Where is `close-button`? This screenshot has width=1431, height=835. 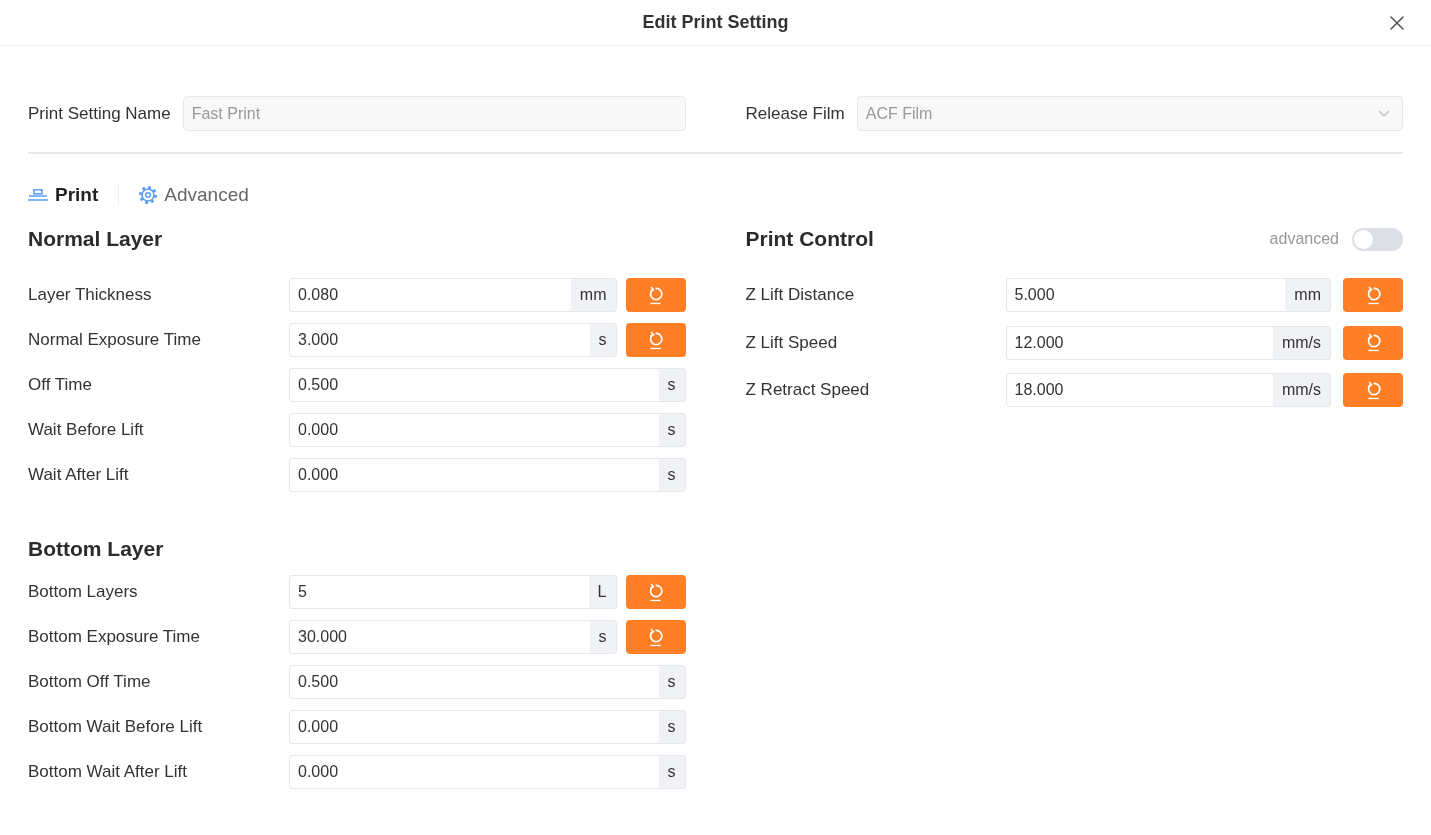 close-button is located at coordinates (1397, 22).